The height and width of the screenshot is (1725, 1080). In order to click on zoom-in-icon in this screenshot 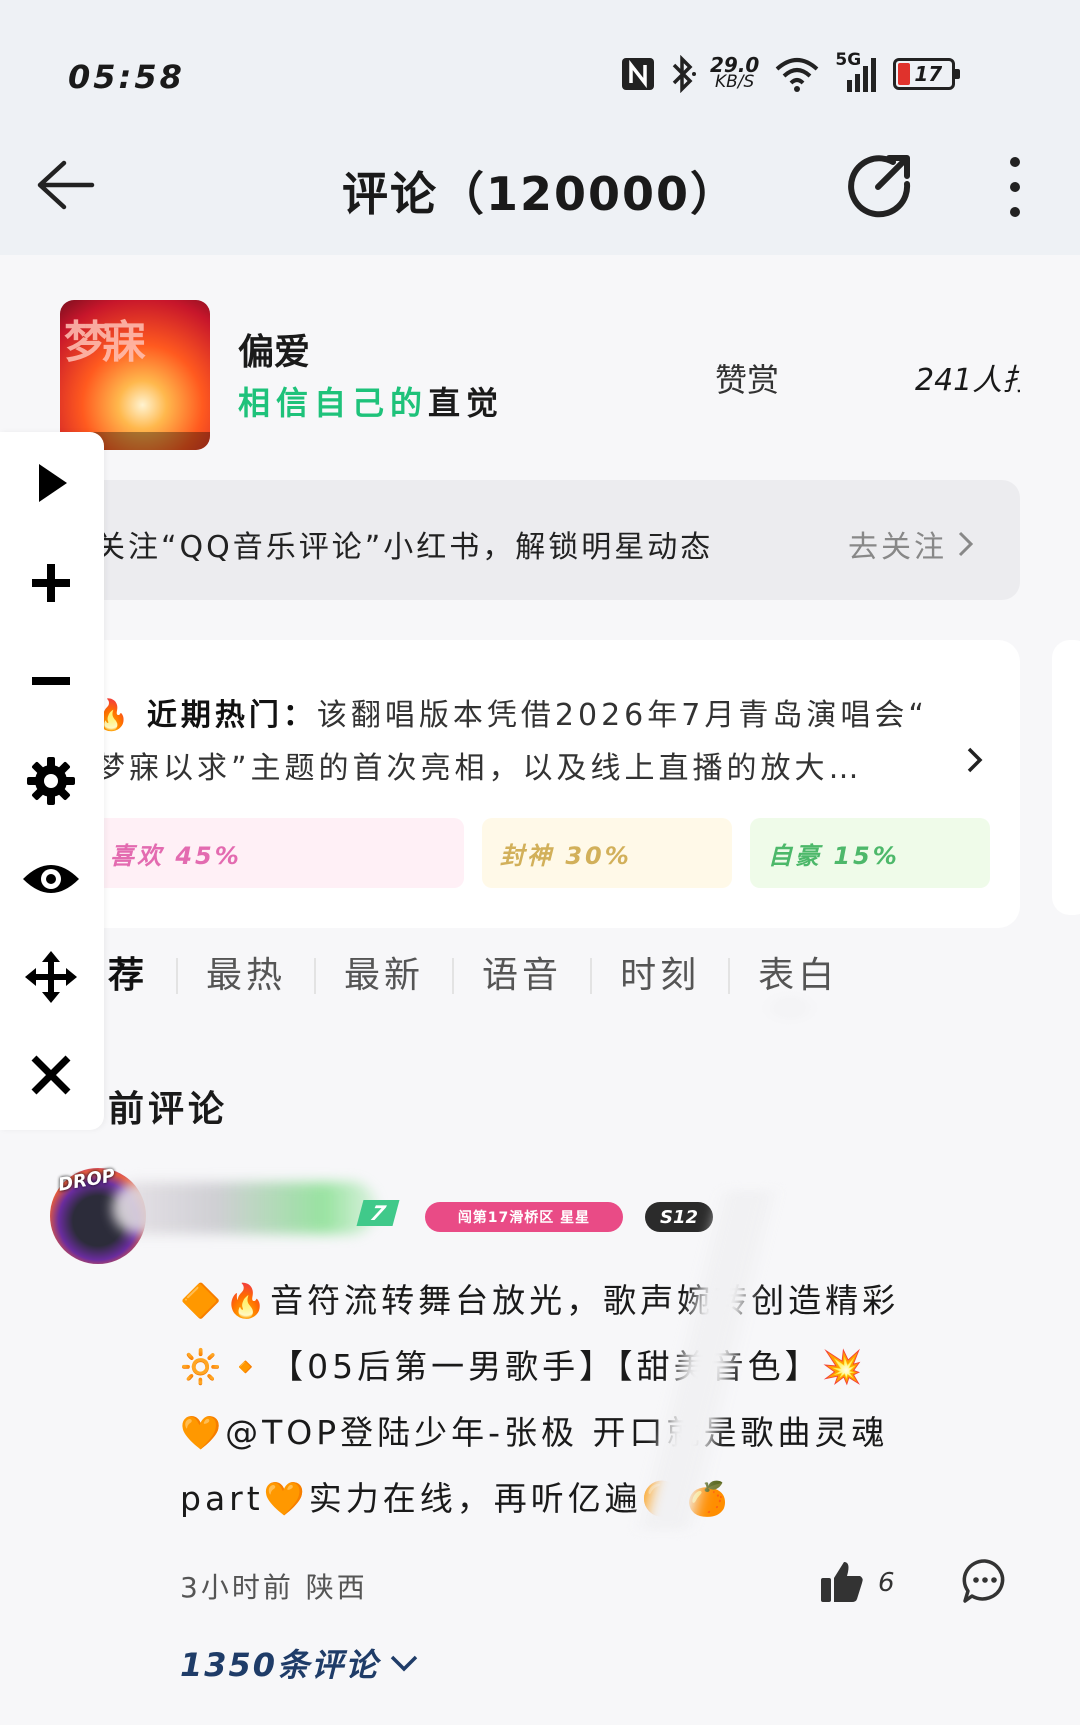, I will do `click(51, 583)`.